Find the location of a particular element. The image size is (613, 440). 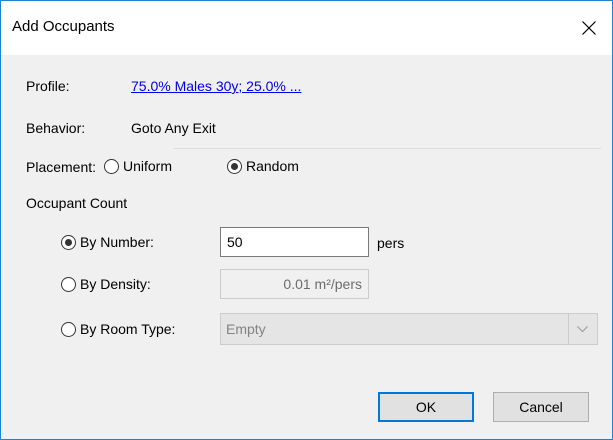

occupant-count-group-label: Occupant Count is located at coordinates (77, 203).